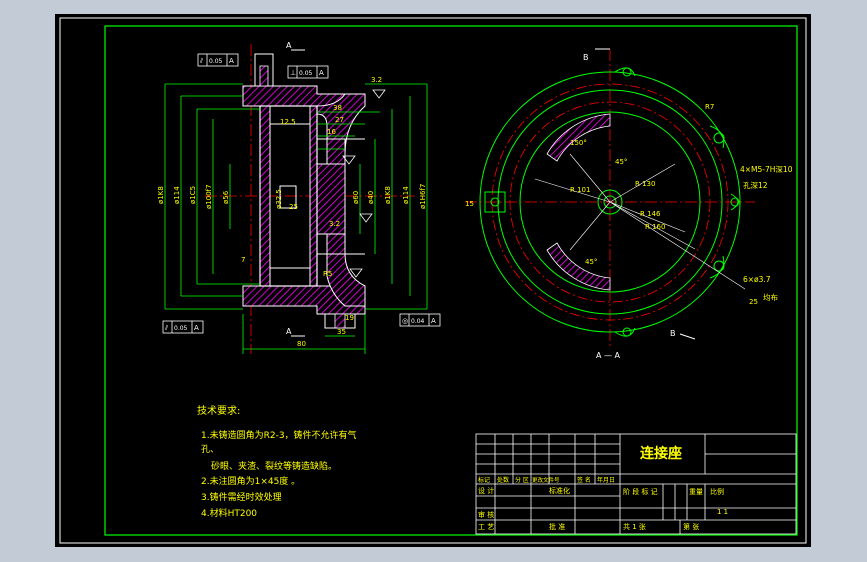  I want to click on tech-item-1: 孔、, so click(210, 449).